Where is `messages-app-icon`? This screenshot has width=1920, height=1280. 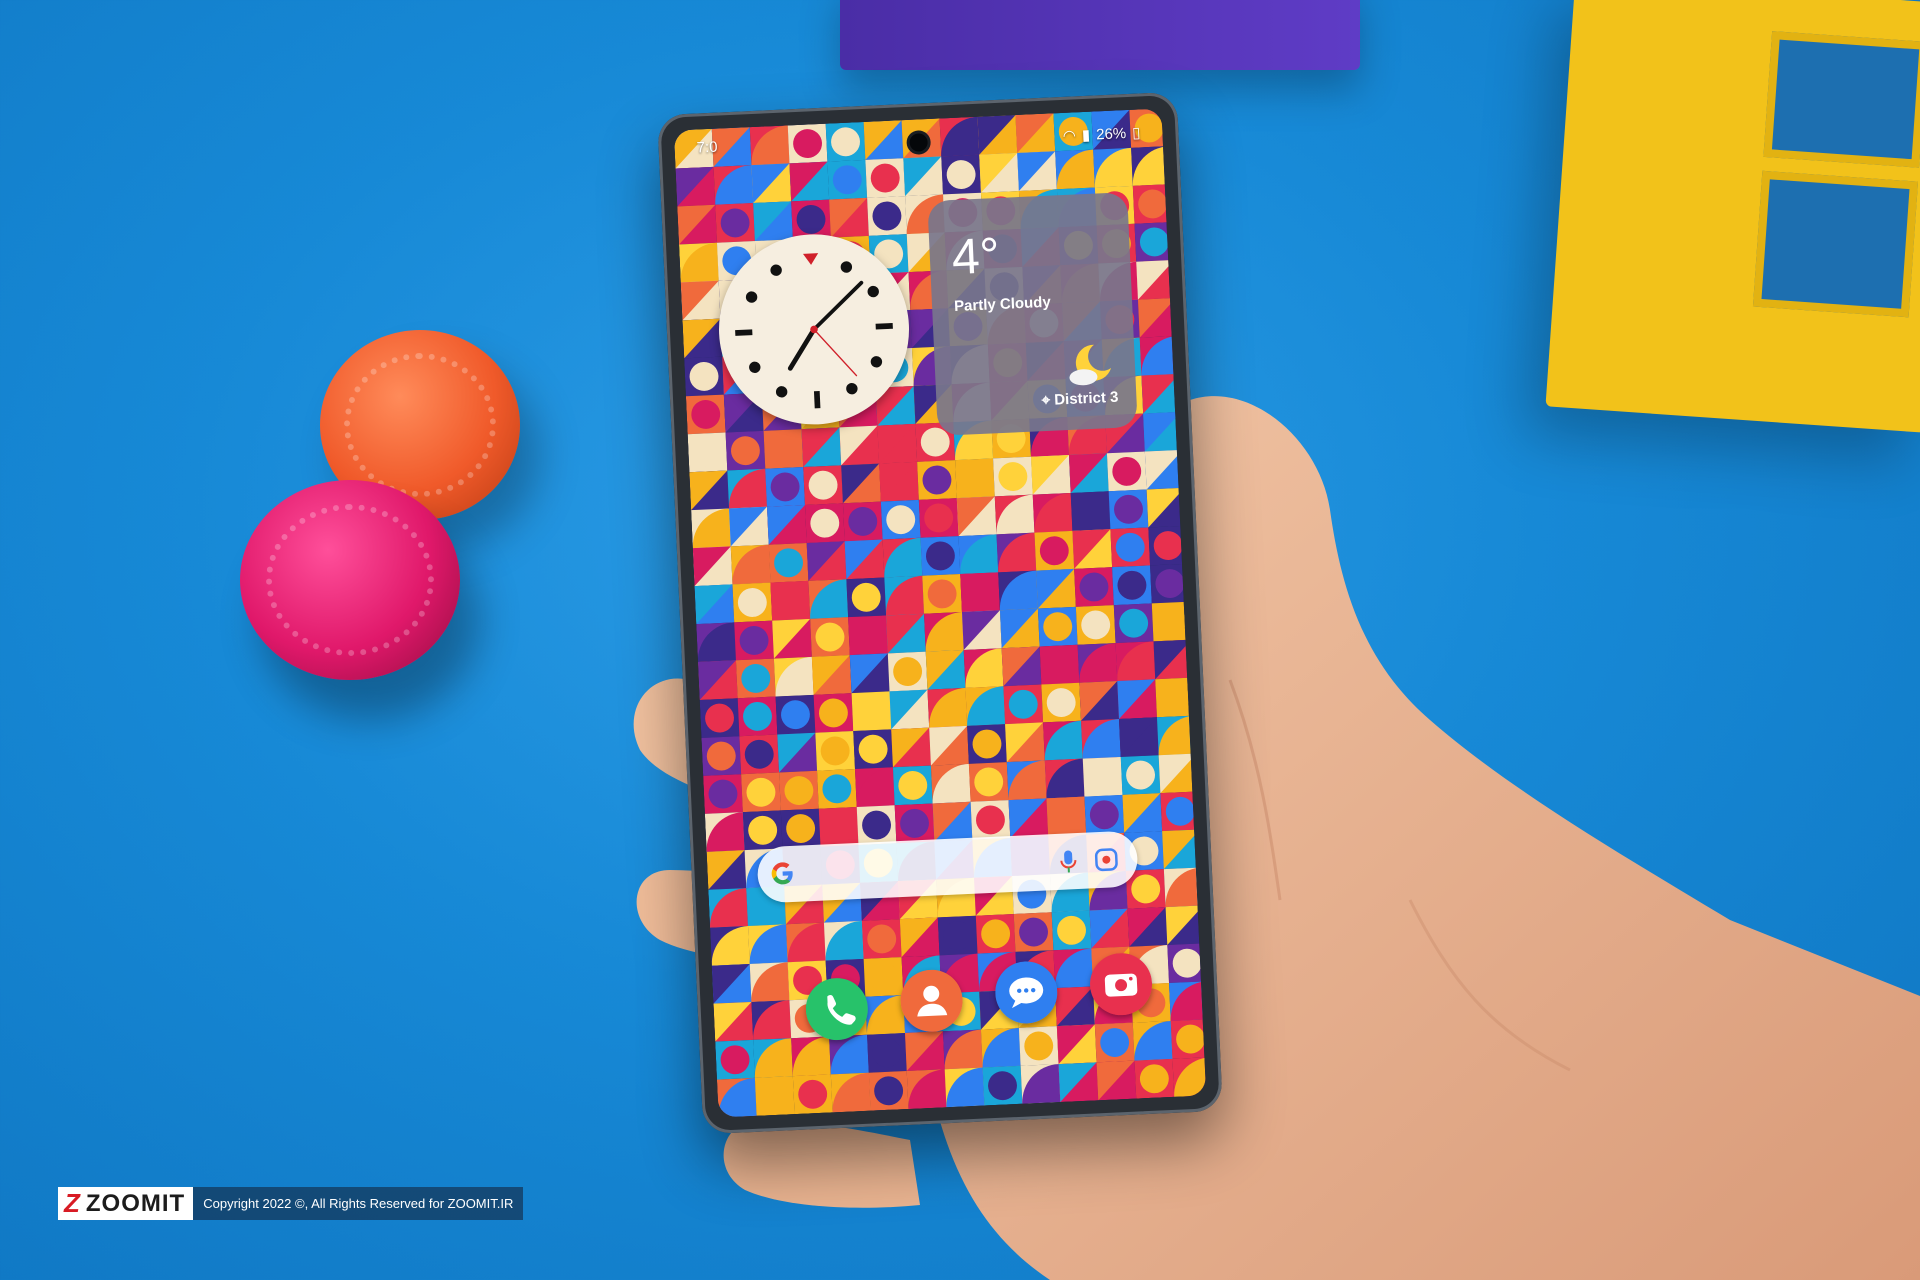
messages-app-icon is located at coordinates (1026, 992).